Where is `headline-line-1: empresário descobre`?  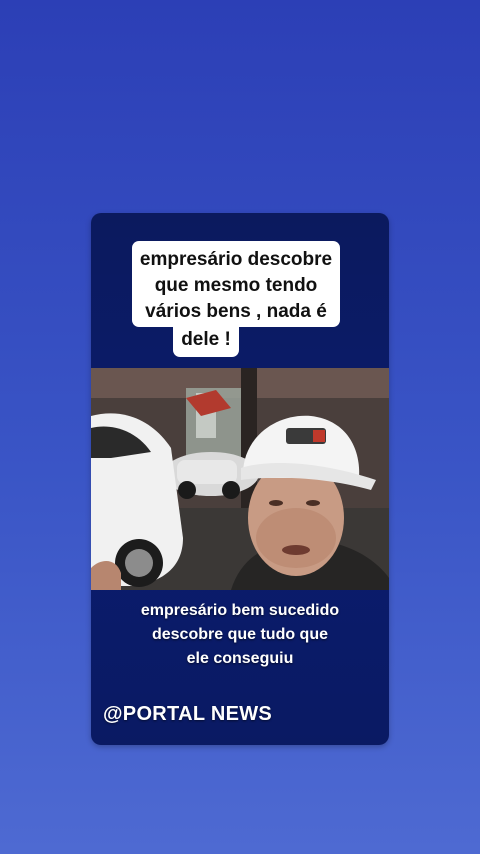 headline-line-1: empresário descobre is located at coordinates (236, 259).